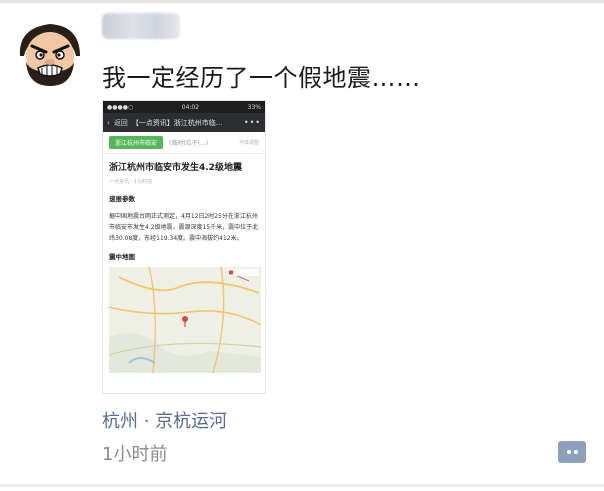 This screenshot has width=604, height=491. What do you see at coordinates (50, 52) in the screenshot?
I see `avatar` at bounding box center [50, 52].